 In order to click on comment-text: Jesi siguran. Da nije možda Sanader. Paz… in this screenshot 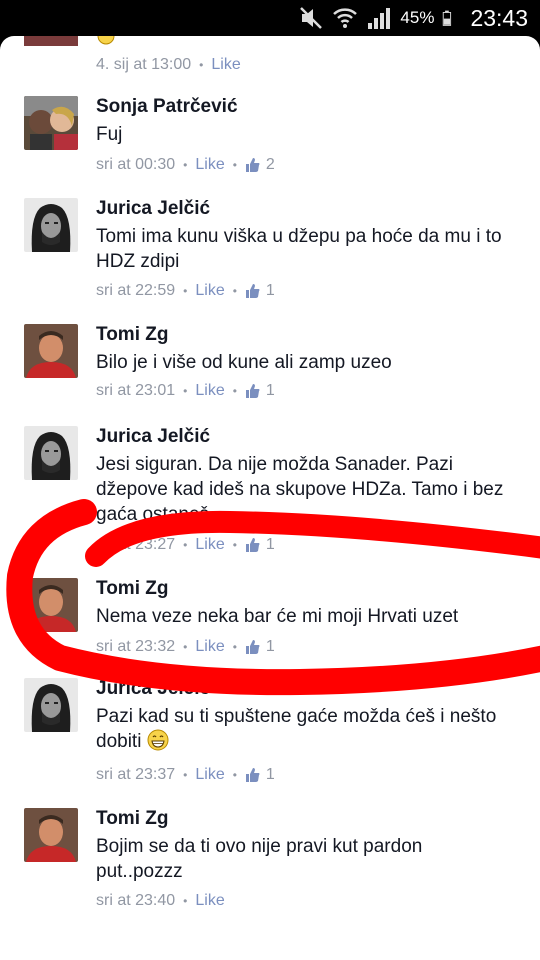, I will do `click(300, 489)`.